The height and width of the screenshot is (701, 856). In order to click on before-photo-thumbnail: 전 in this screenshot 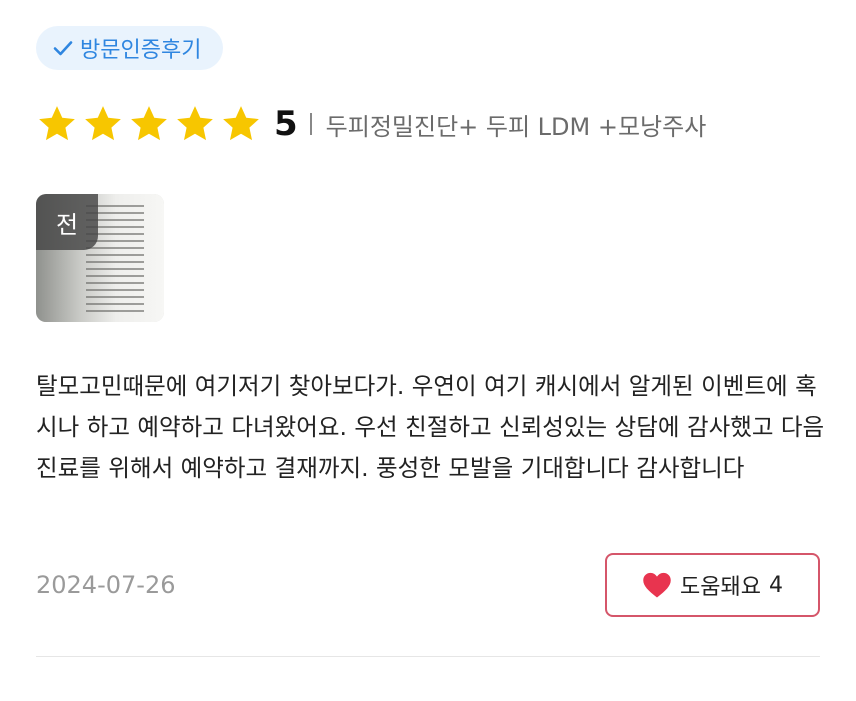, I will do `click(100, 258)`.